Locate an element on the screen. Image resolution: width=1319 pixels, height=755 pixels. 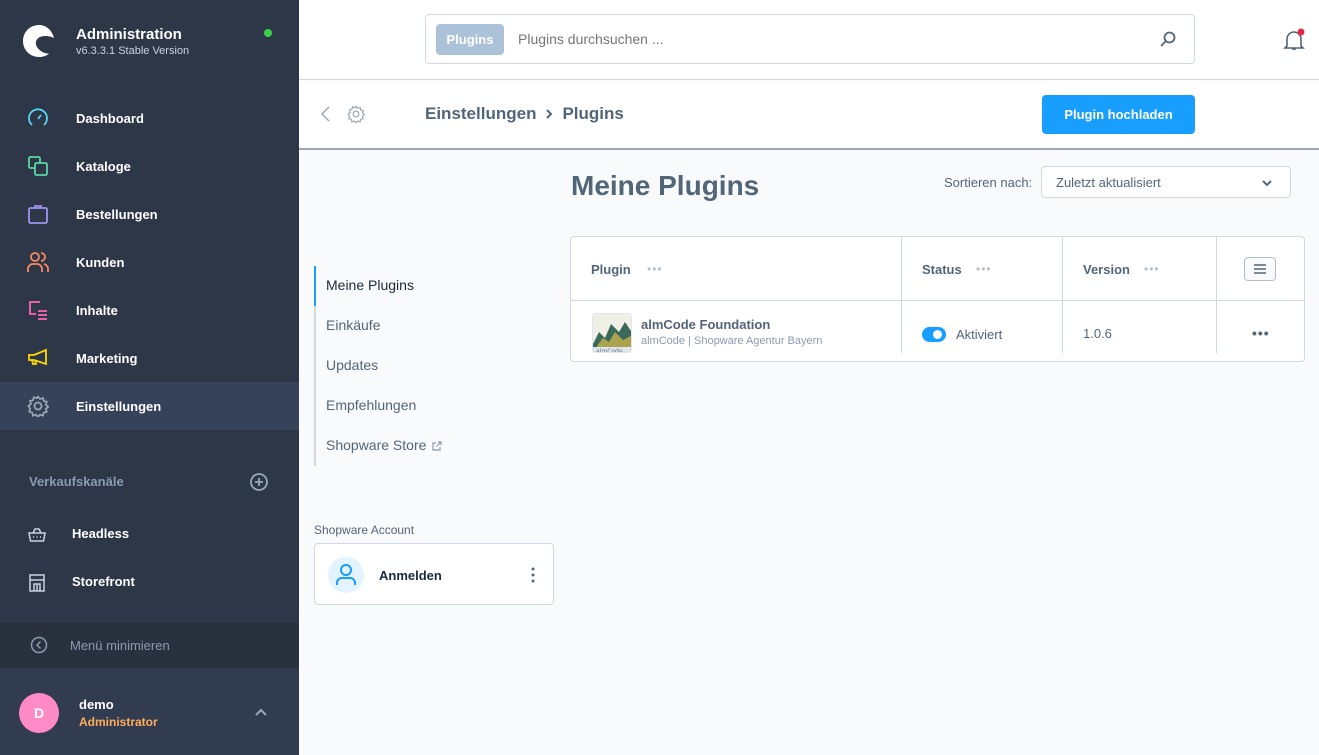
side-nav-item-shopware-store: Shopware Store is located at coordinates (384, 445).